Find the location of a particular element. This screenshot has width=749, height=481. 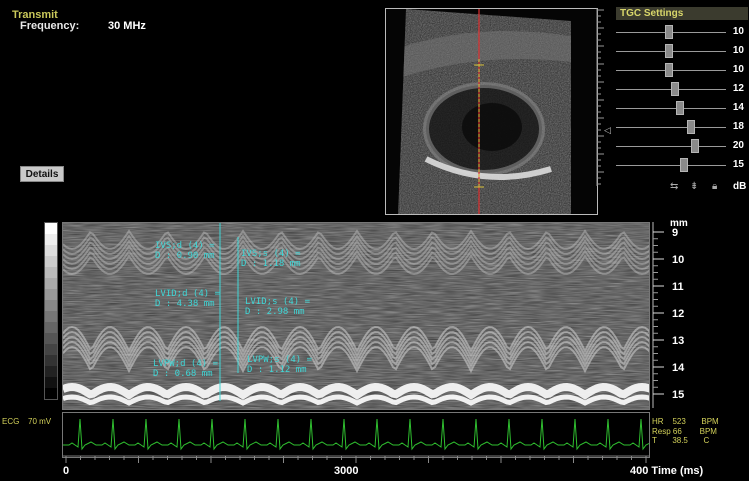

tgc-slider-row: 18 is located at coordinates (682, 128).